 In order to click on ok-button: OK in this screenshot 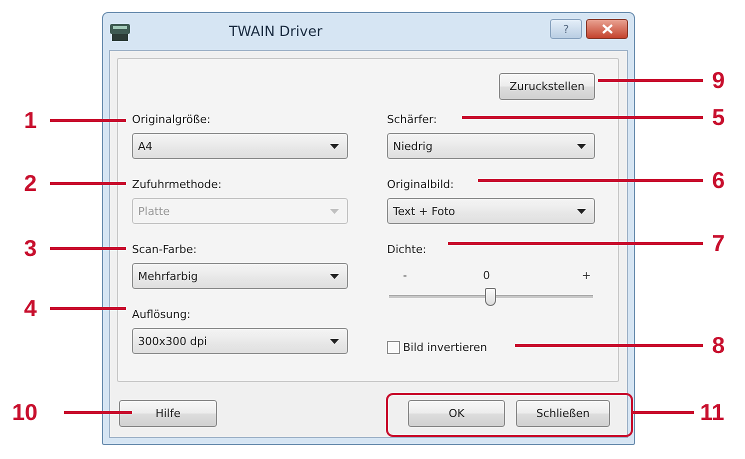, I will do `click(456, 413)`.